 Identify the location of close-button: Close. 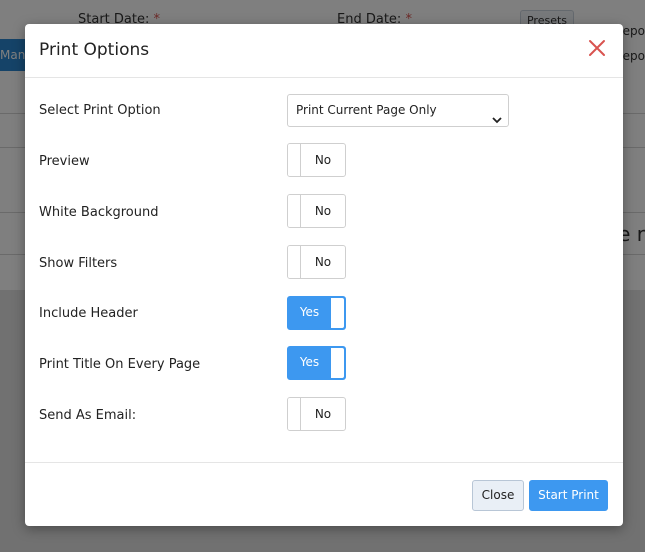
(498, 495).